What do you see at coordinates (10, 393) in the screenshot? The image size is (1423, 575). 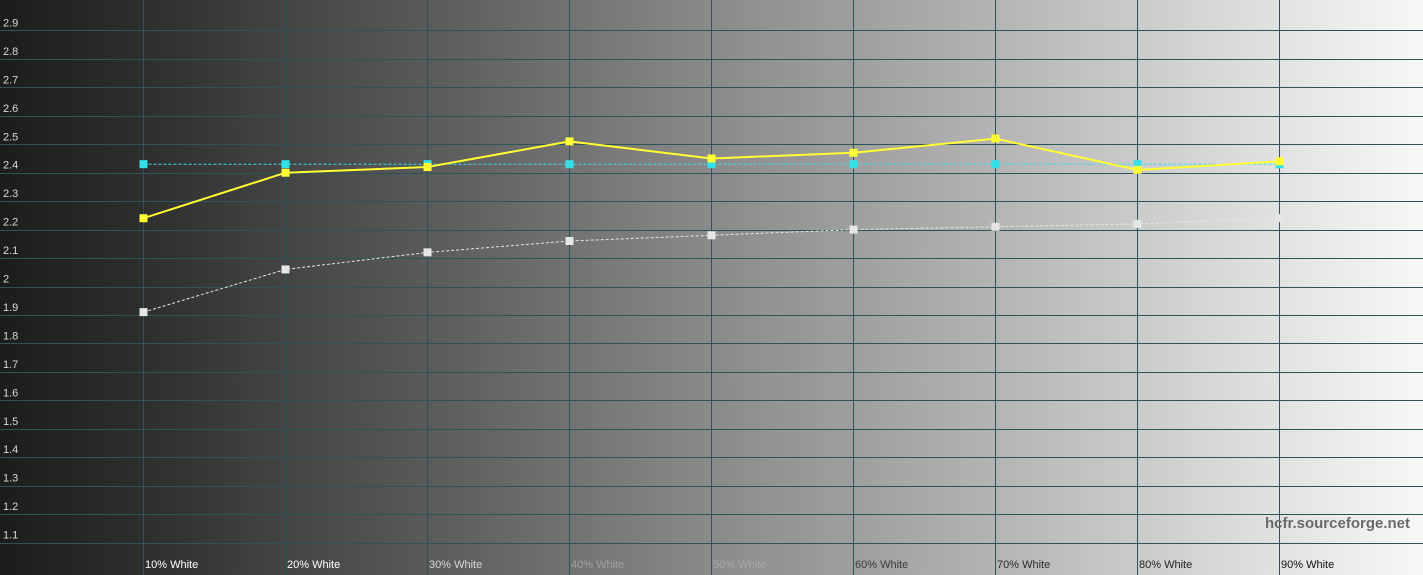 I see `y-tick-label: 1.6` at bounding box center [10, 393].